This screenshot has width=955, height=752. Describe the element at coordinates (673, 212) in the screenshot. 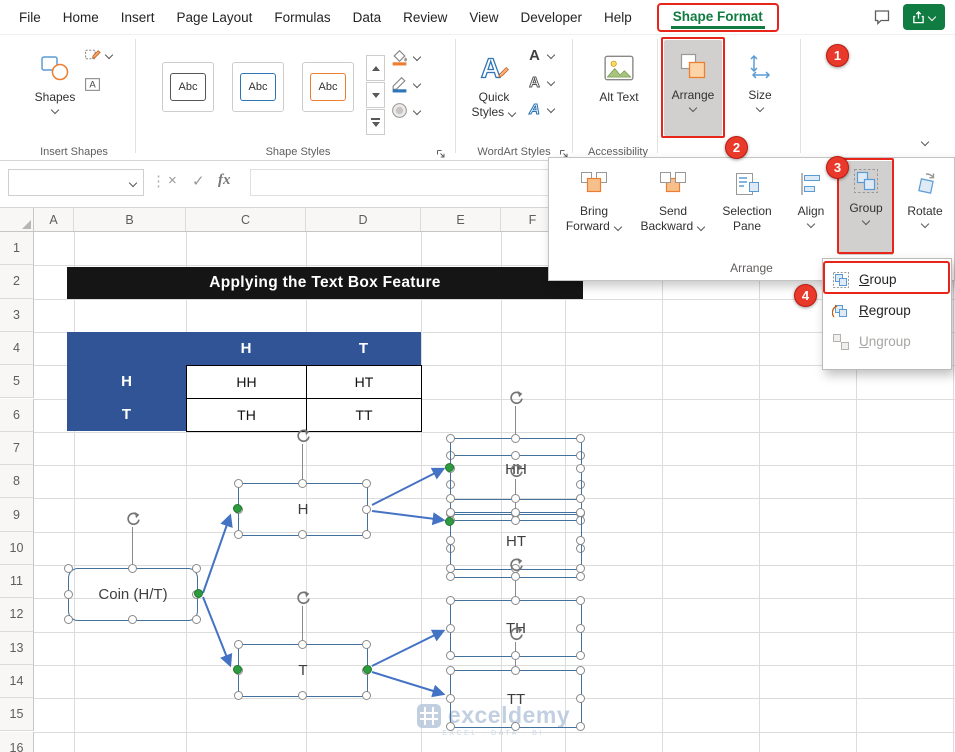

I see `send-backward-button: Send Backward` at that location.